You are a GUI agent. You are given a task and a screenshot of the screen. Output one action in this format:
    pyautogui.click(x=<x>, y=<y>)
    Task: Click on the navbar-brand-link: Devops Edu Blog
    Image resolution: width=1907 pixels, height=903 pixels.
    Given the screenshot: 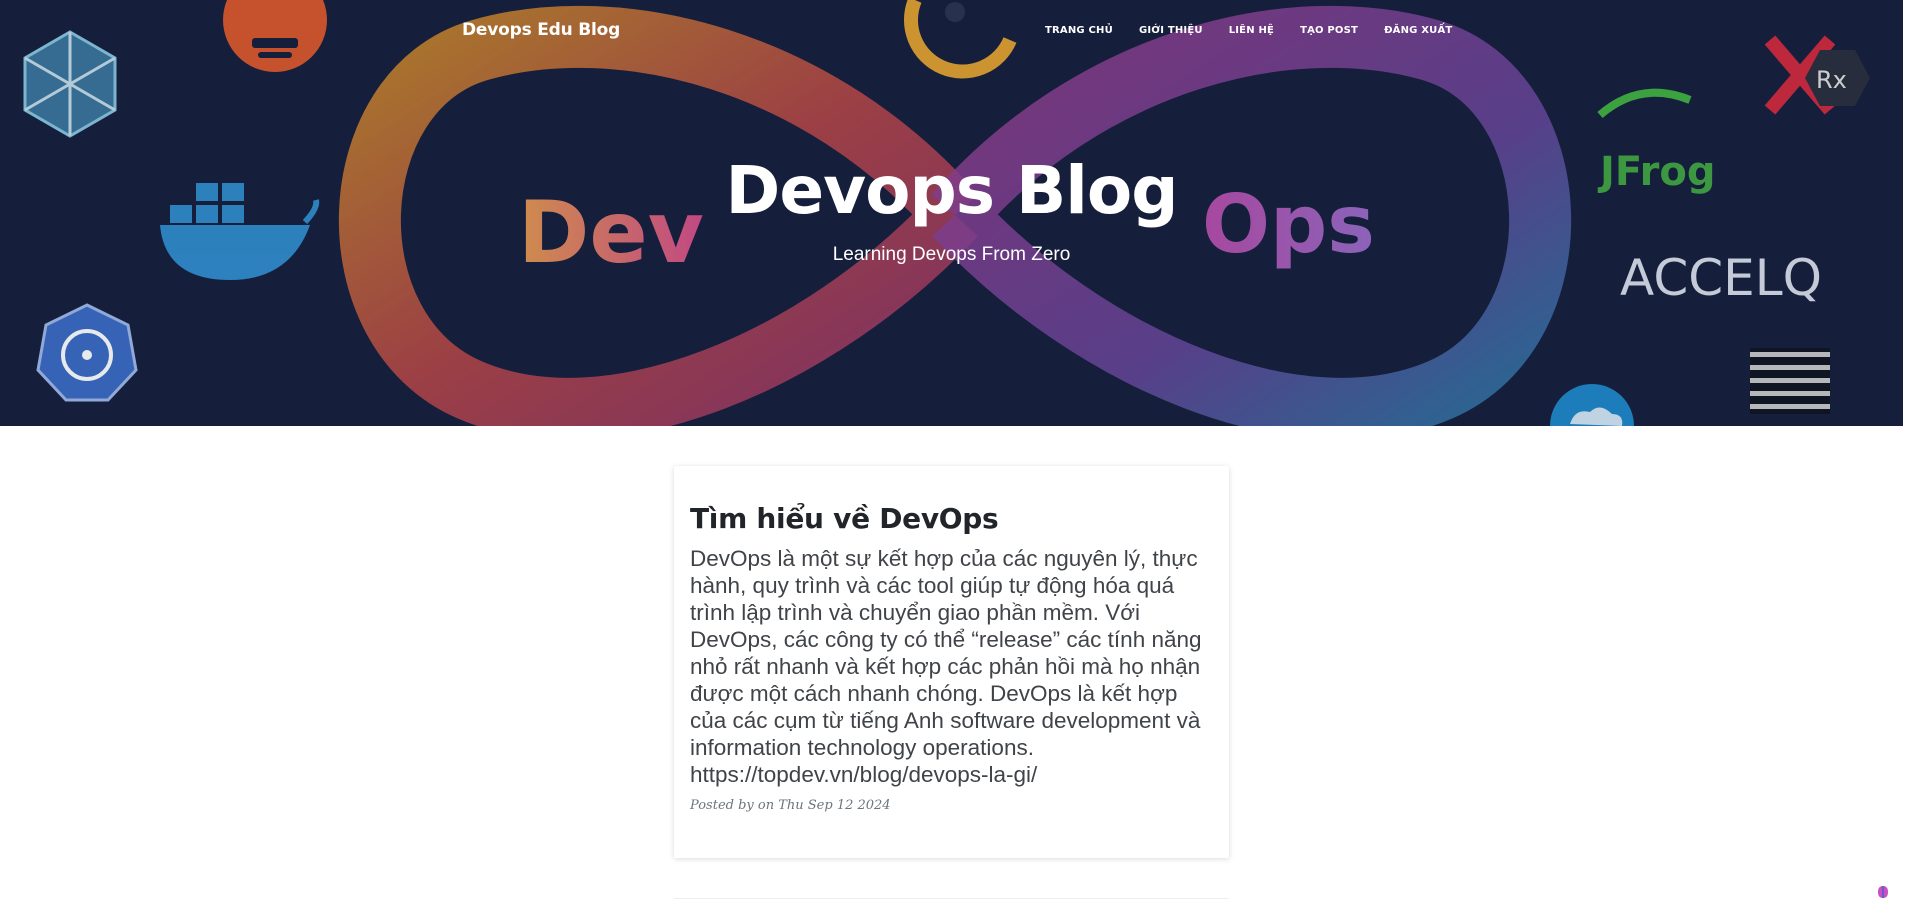 What is the action you would take?
    pyautogui.click(x=541, y=30)
    